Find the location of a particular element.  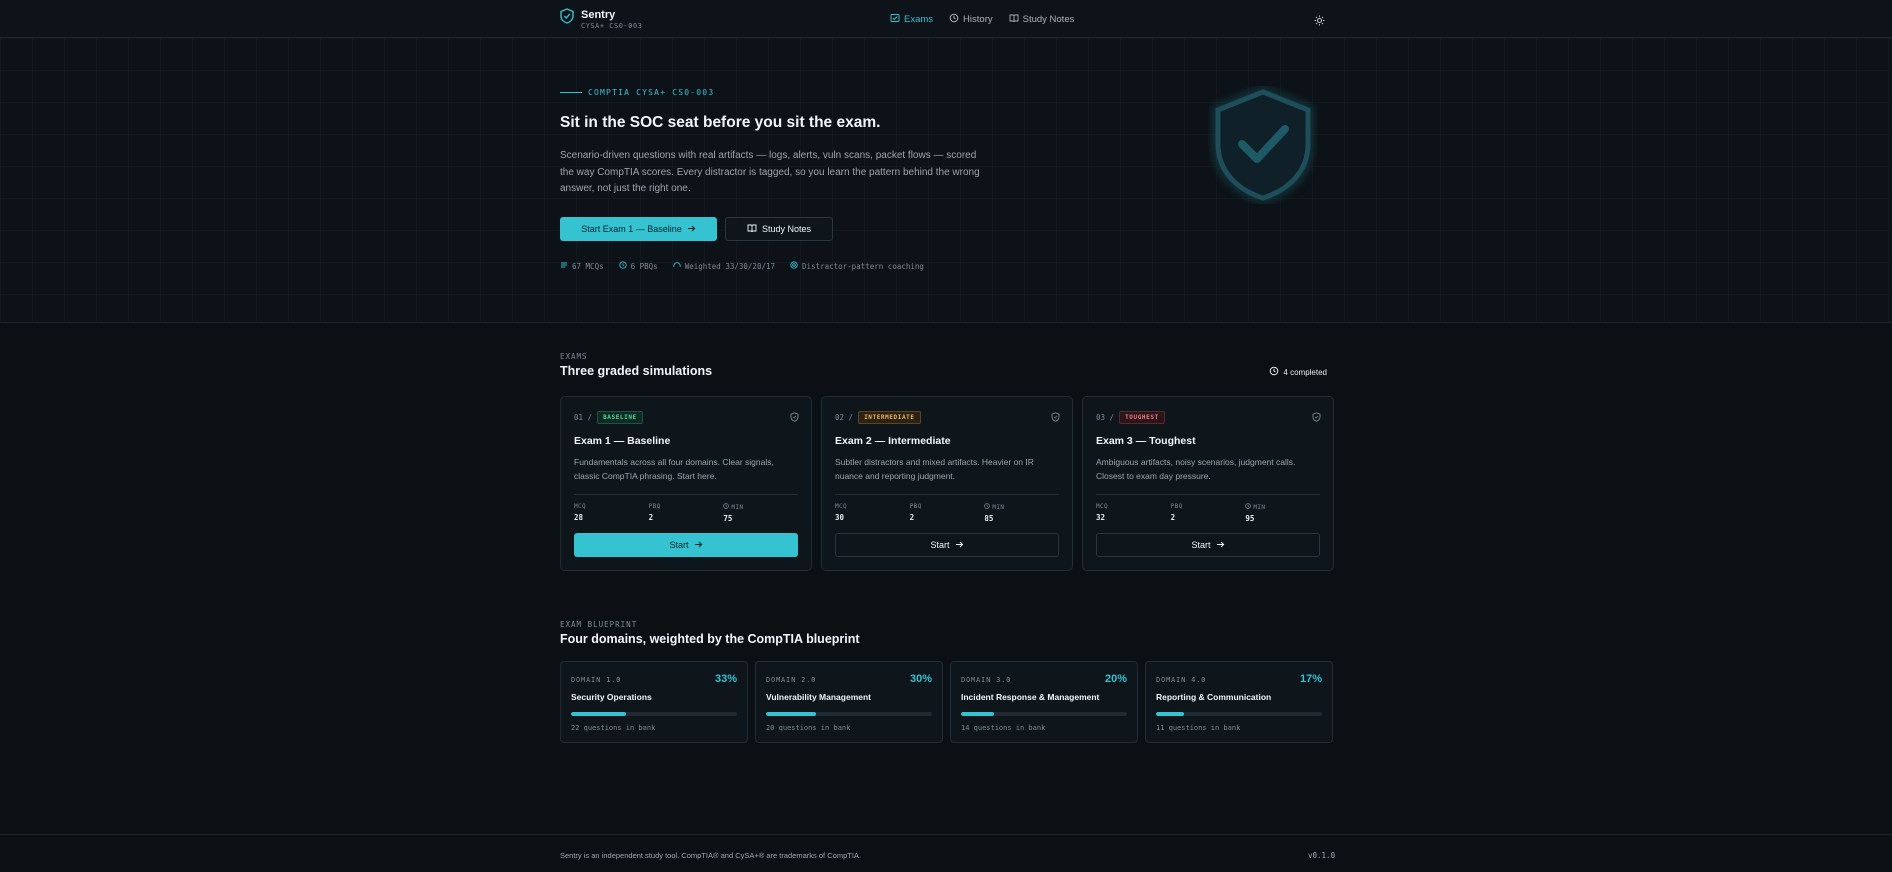

mcq-value: 32 is located at coordinates (1101, 517).